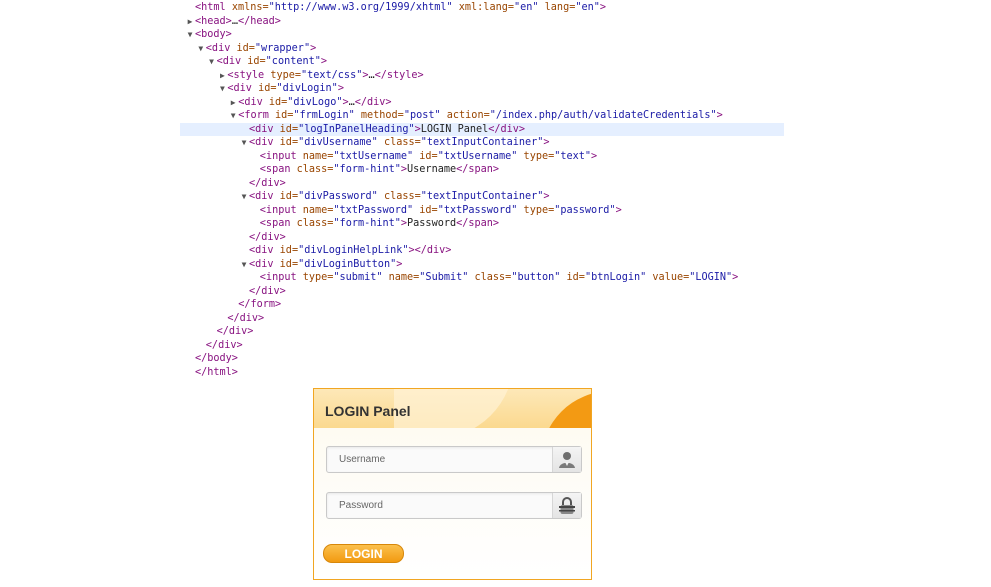  I want to click on code-token: value=, so click(668, 277).